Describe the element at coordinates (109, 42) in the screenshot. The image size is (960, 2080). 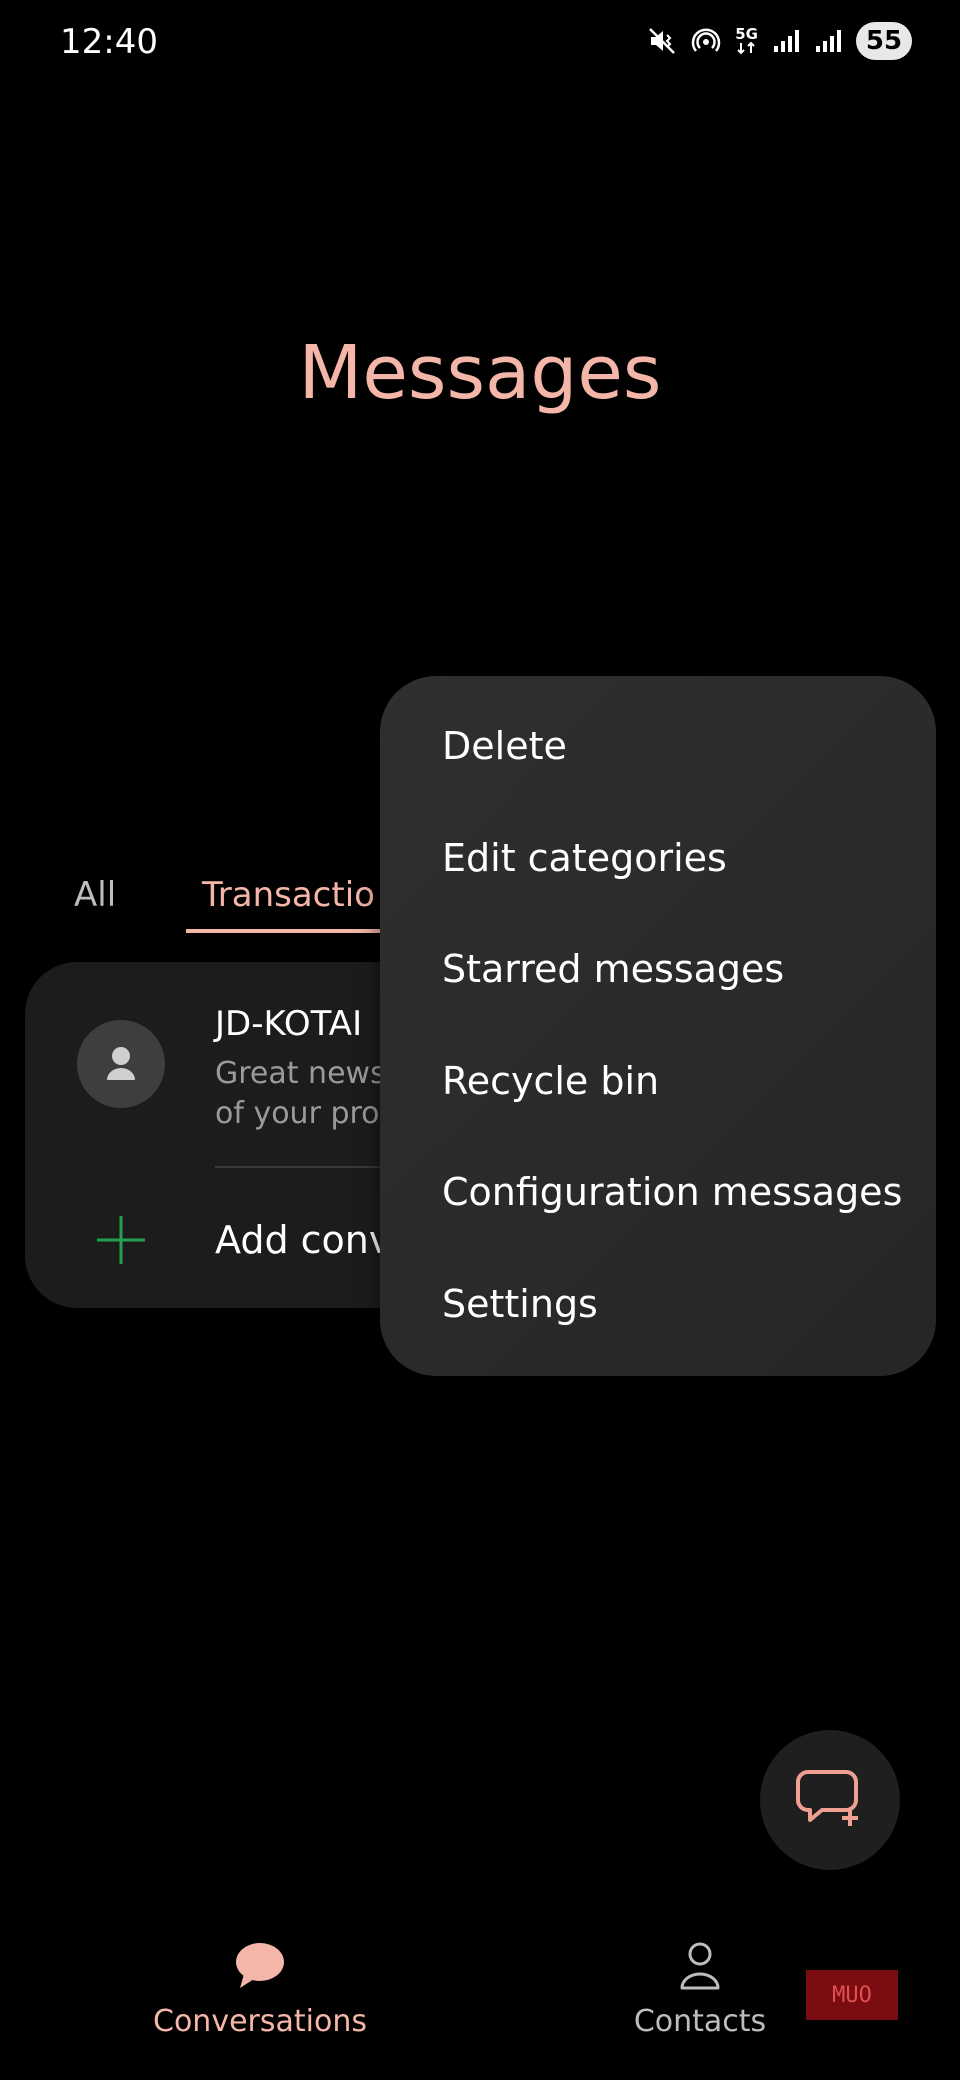
I see `status-time: 12:40` at that location.